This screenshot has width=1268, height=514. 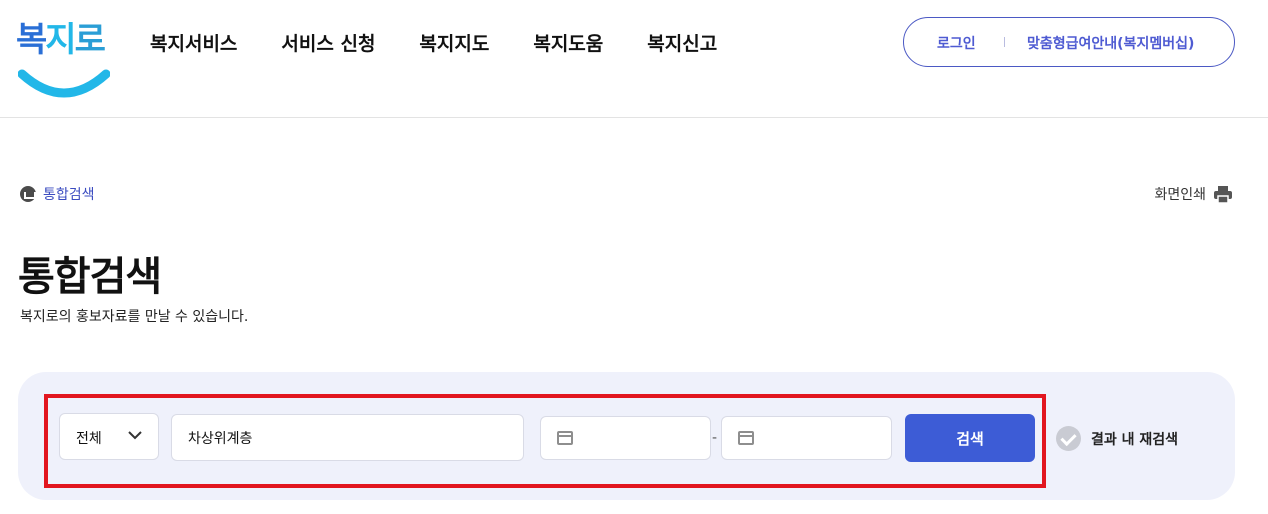 I want to click on util-divider, so click(x=1004, y=42).